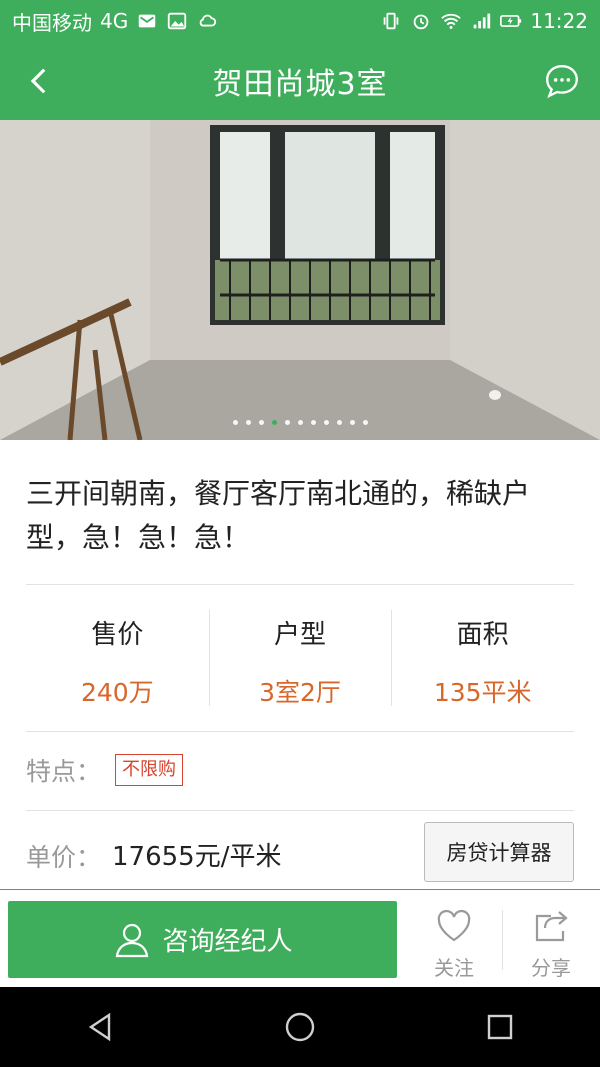 The width and height of the screenshot is (600, 1067). What do you see at coordinates (132, 940) in the screenshot?
I see `person-icon` at bounding box center [132, 940].